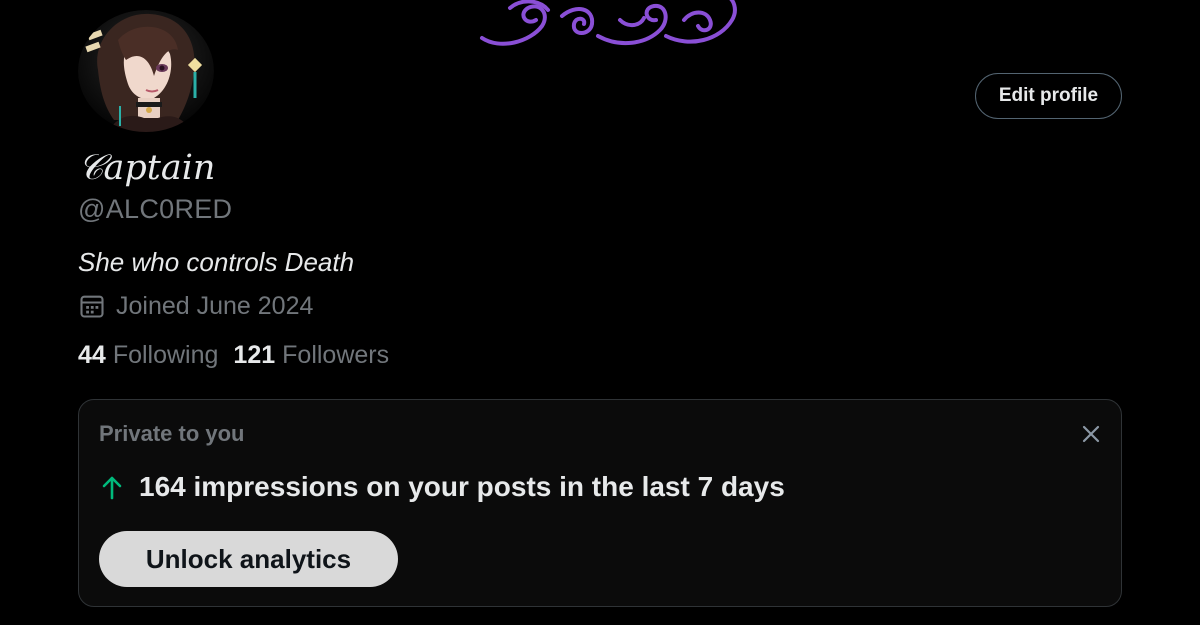 This screenshot has width=1200, height=625. What do you see at coordinates (155, 209) in the screenshot?
I see `user-handle: @ALC0RED` at bounding box center [155, 209].